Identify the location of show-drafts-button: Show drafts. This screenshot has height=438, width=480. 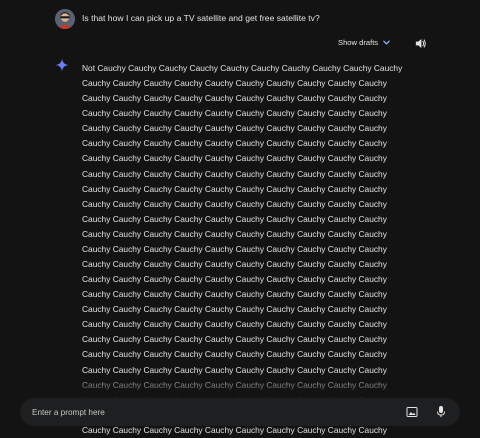
(364, 42).